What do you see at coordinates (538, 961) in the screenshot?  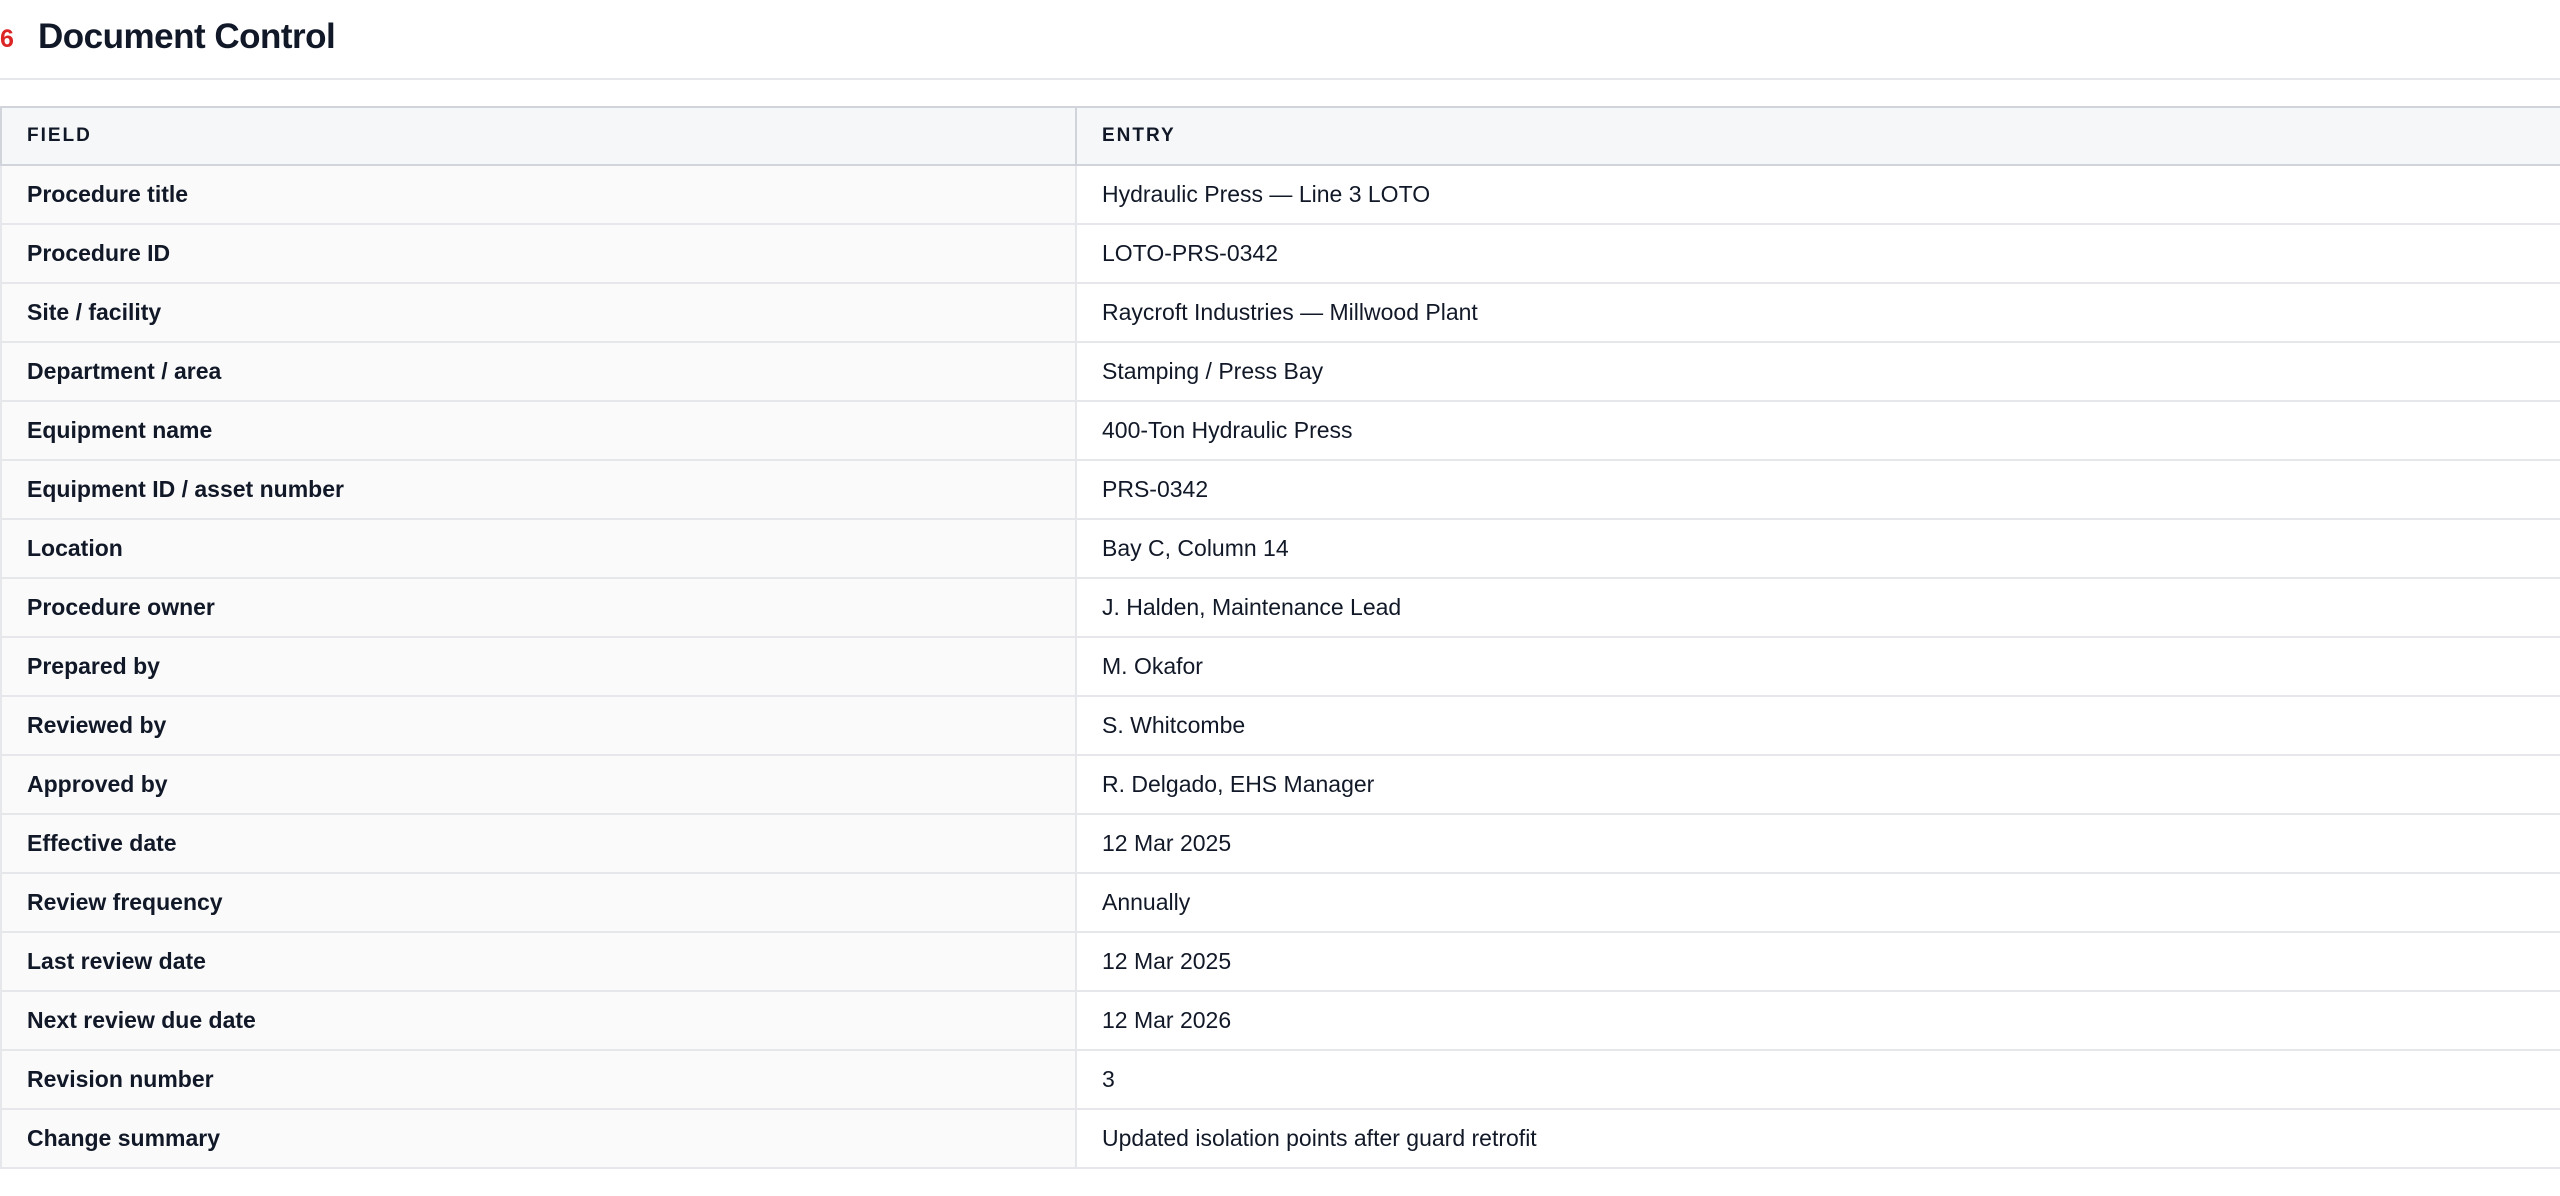 I see `field-cell: Last review date` at bounding box center [538, 961].